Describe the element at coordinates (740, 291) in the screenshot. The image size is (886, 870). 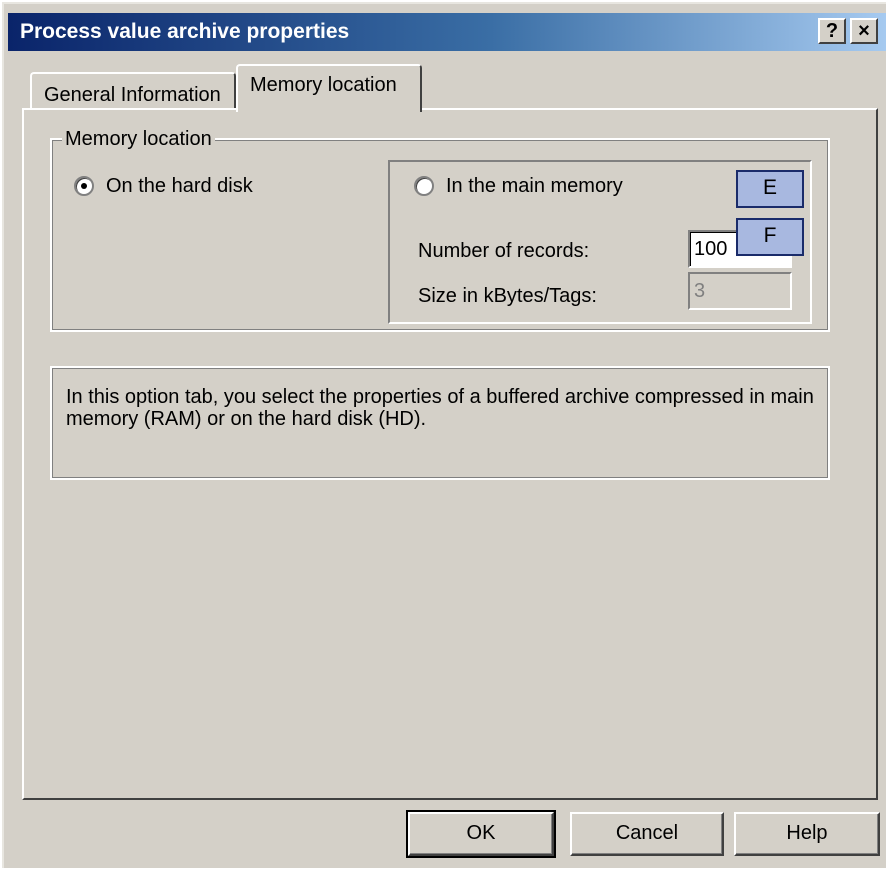
I see `size-input: 3` at that location.